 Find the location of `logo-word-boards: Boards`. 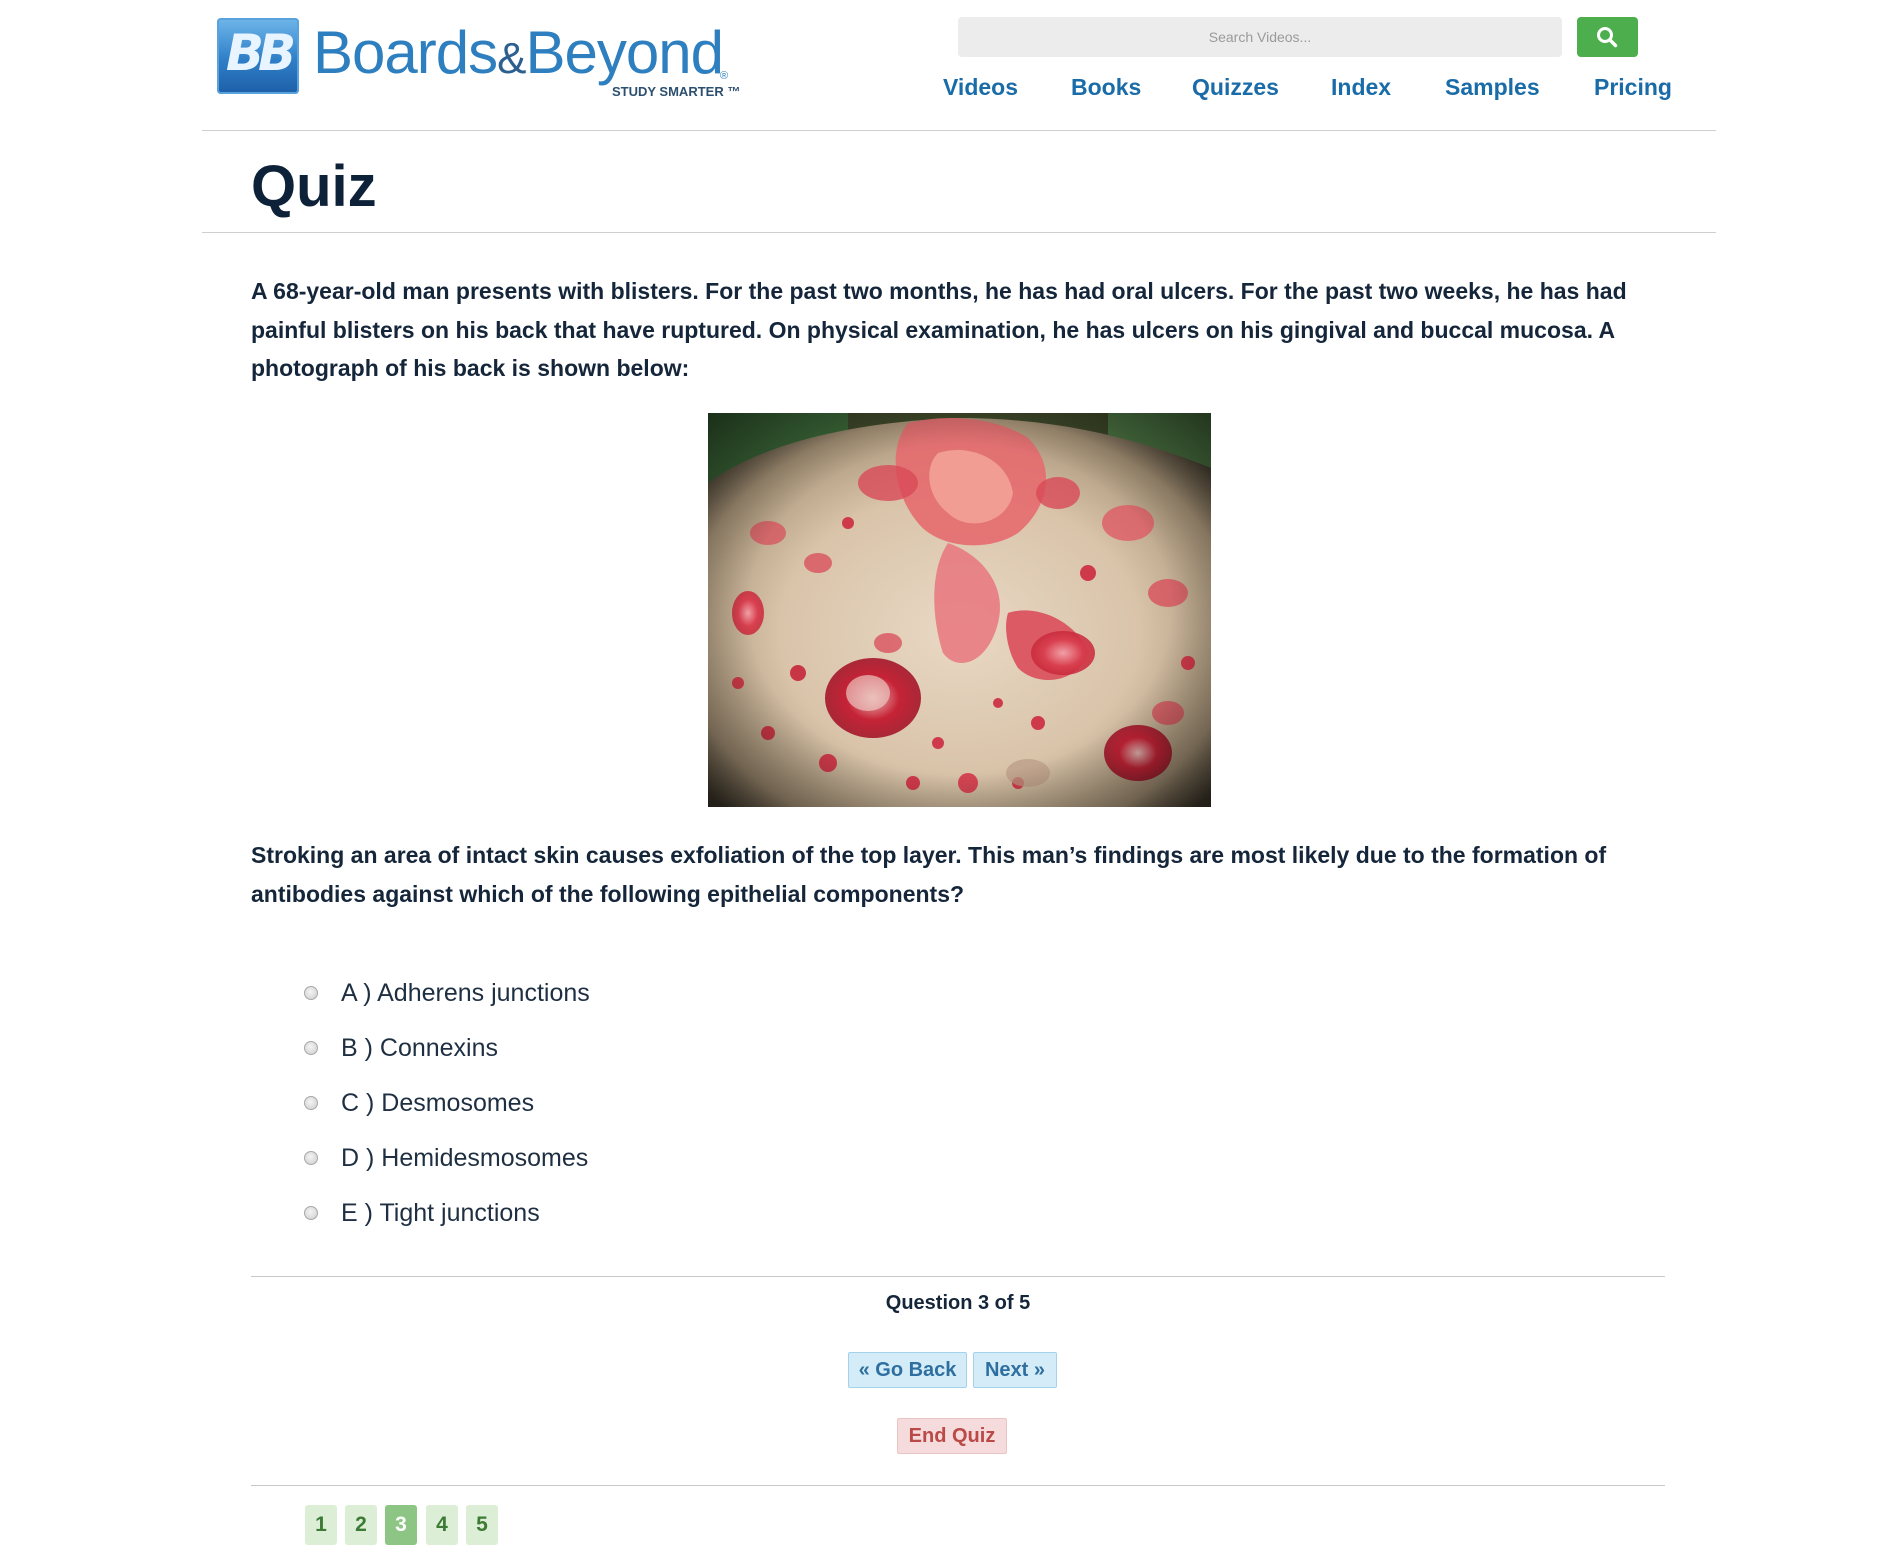

logo-word-boards: Boards is located at coordinates (405, 52).